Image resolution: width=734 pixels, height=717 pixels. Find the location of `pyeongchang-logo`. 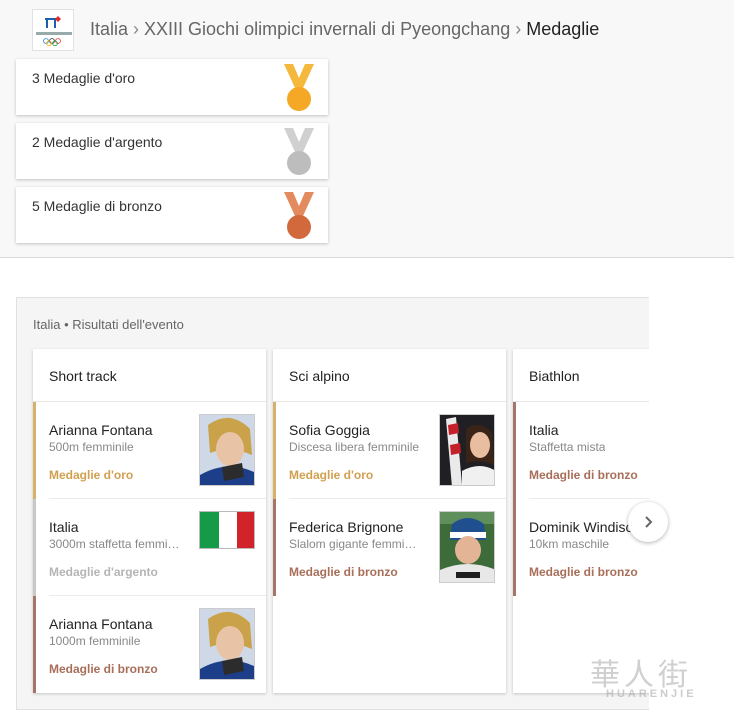

pyeongchang-logo is located at coordinates (53, 30).